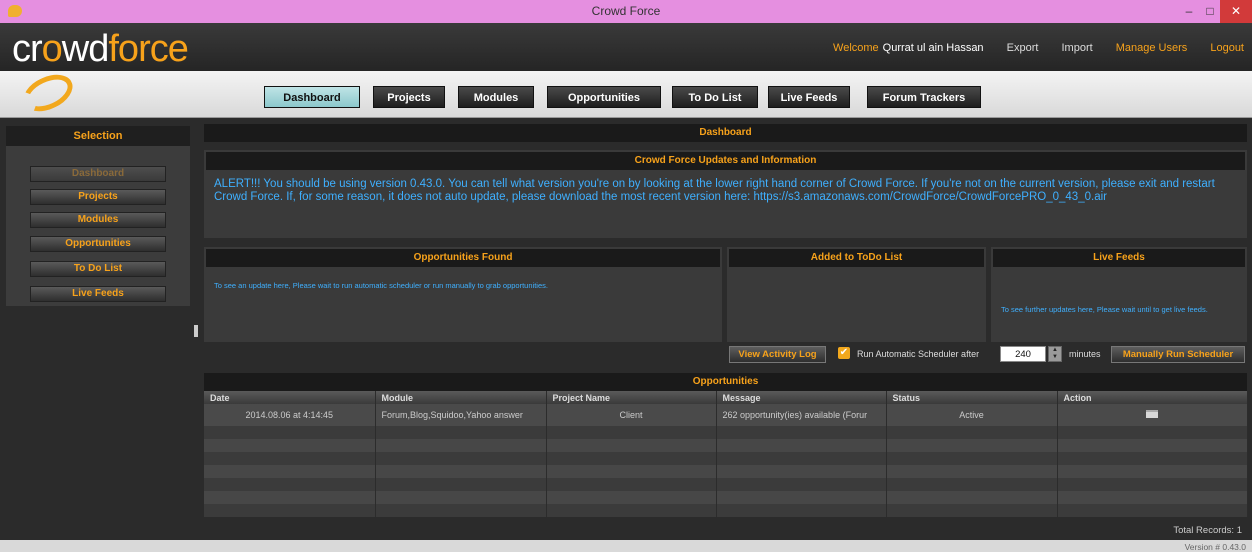 This screenshot has height=552, width=1252. I want to click on sidebar-item-live-feeds: Live Feeds, so click(98, 294).